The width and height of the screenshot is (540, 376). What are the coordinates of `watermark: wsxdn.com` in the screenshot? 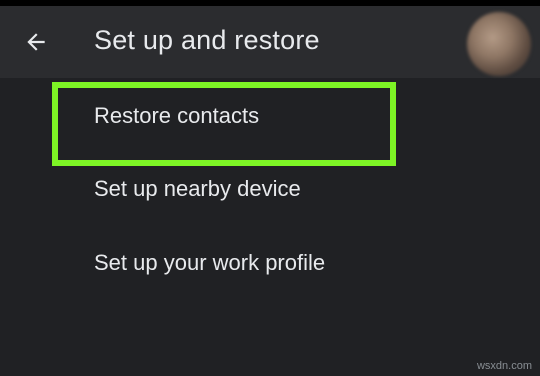 It's located at (504, 366).